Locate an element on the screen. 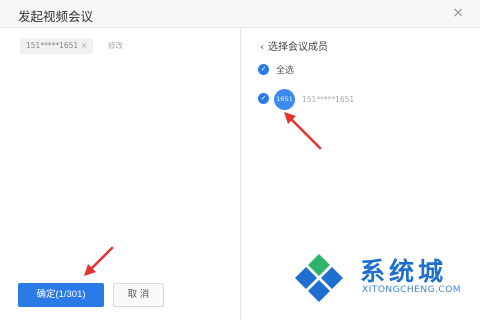  selected-member-number: 151*****1651 is located at coordinates (52, 45).